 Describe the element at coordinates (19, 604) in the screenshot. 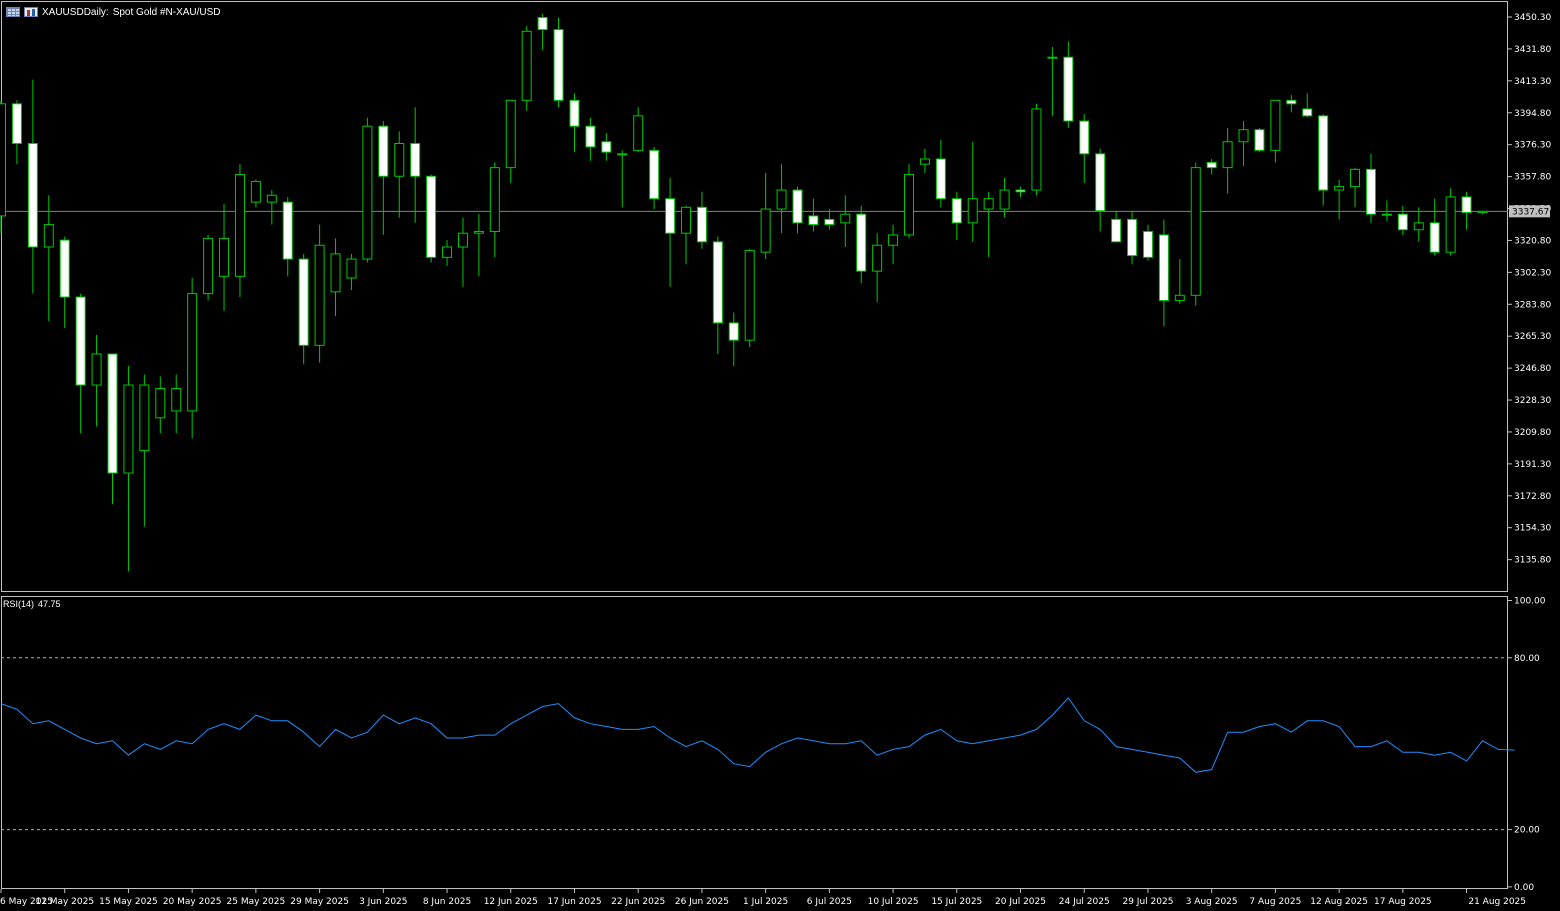

I see `rsi-label-text: RSI(14)` at that location.